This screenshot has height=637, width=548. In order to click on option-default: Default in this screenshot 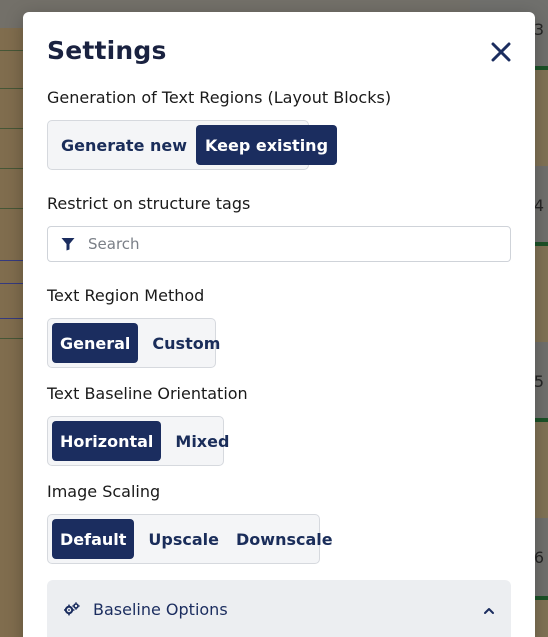, I will do `click(93, 539)`.